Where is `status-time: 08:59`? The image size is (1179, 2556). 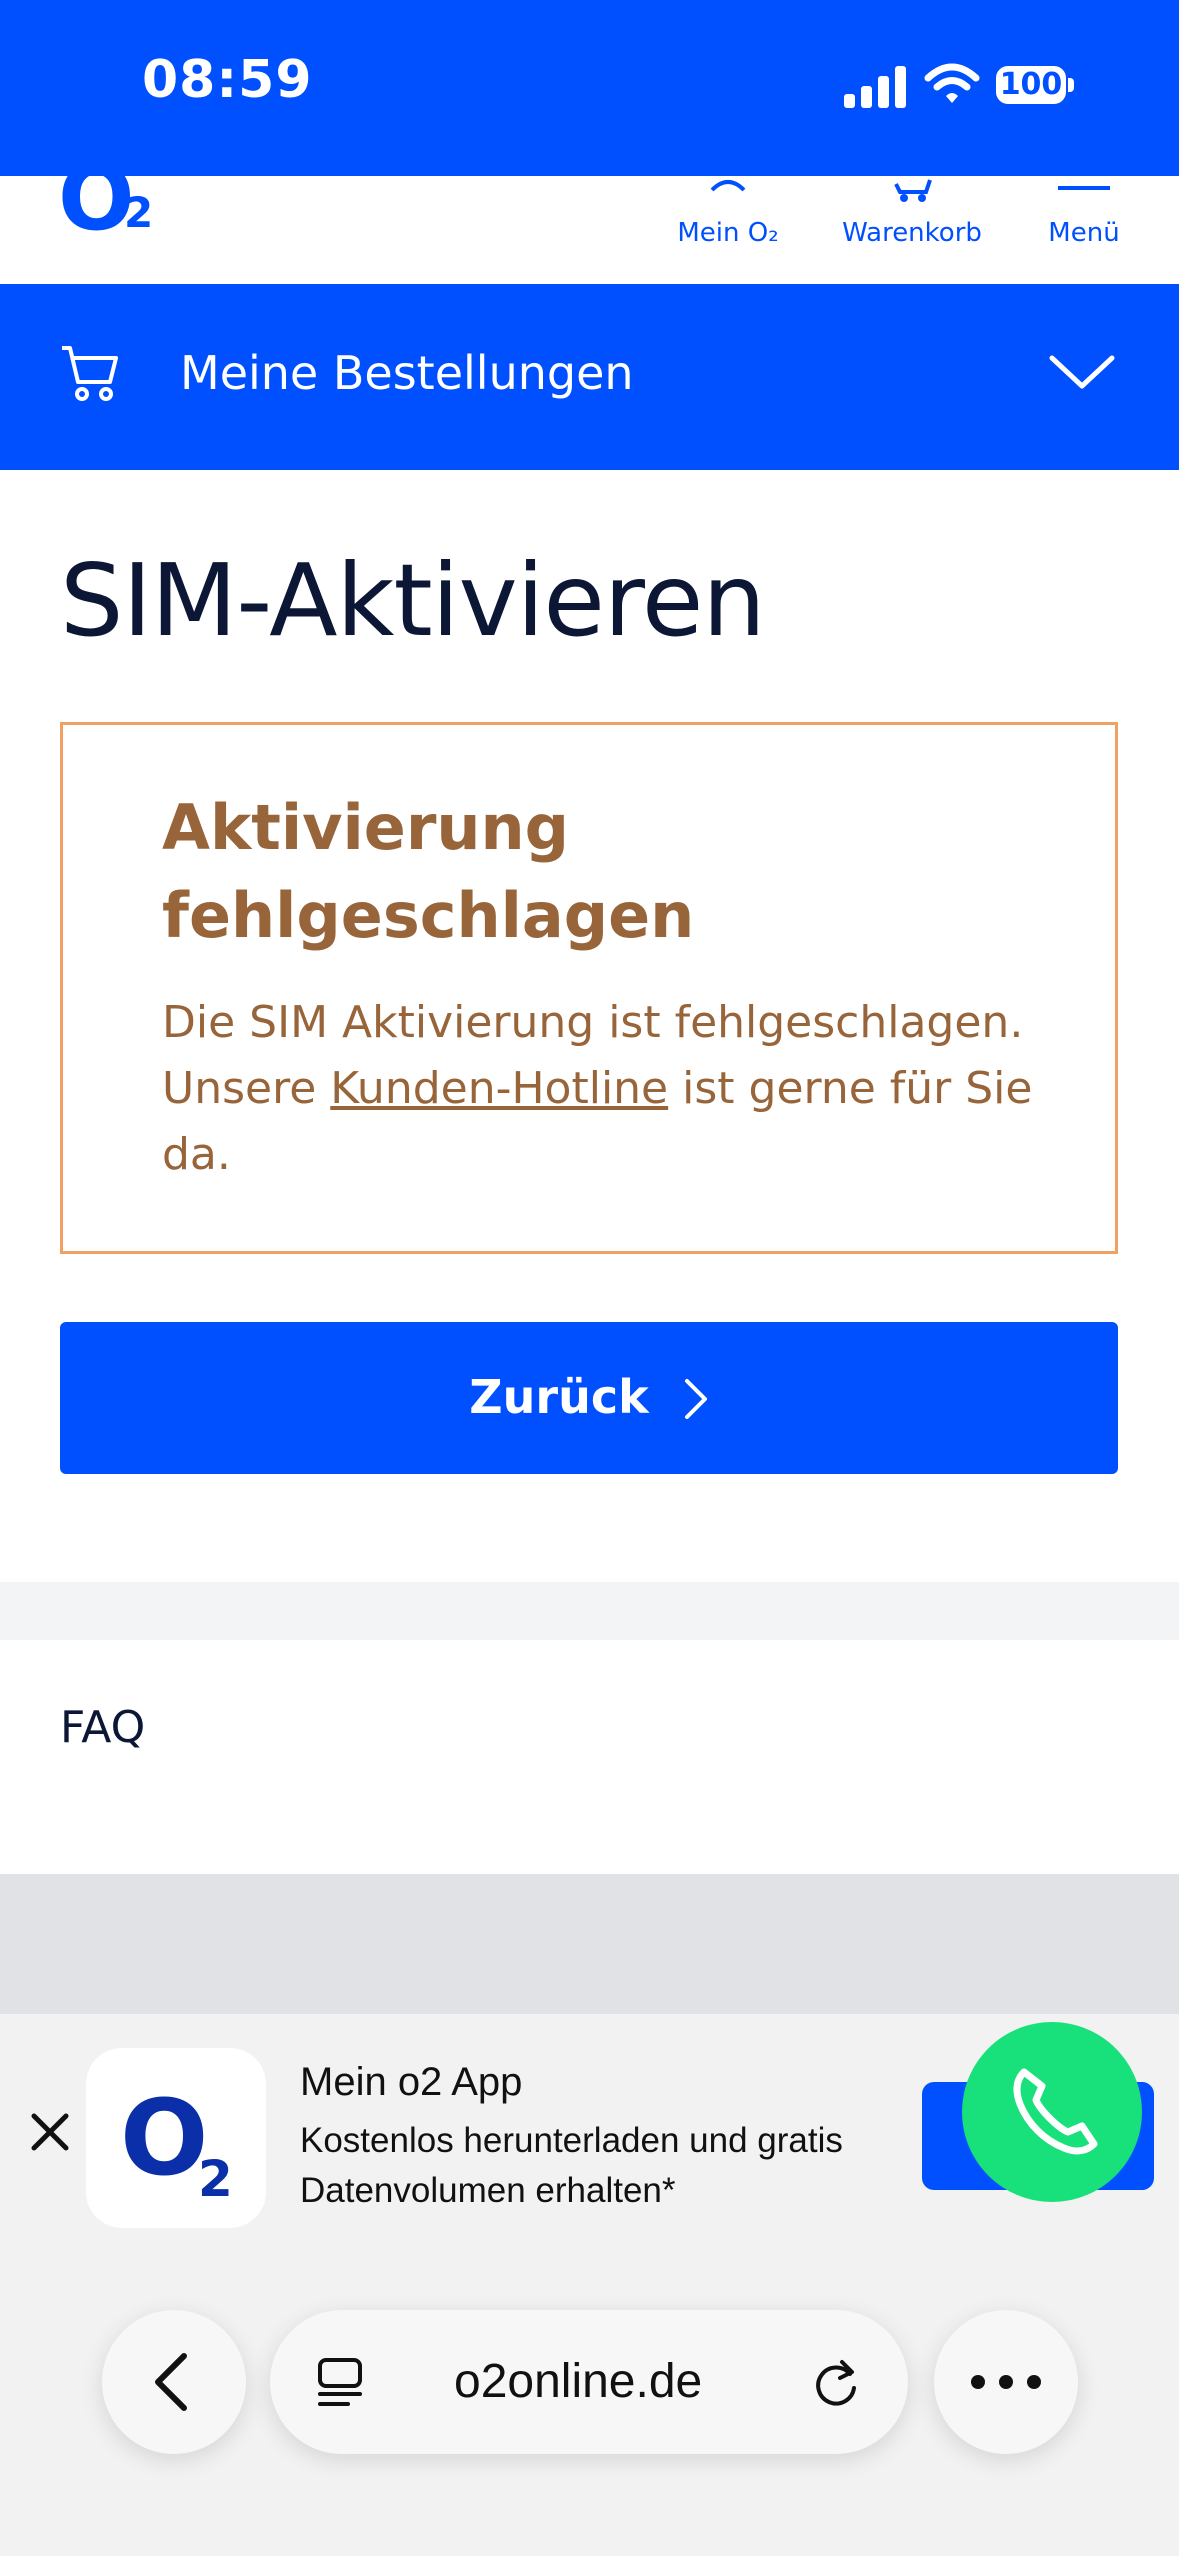
status-time: 08:59 is located at coordinates (227, 80).